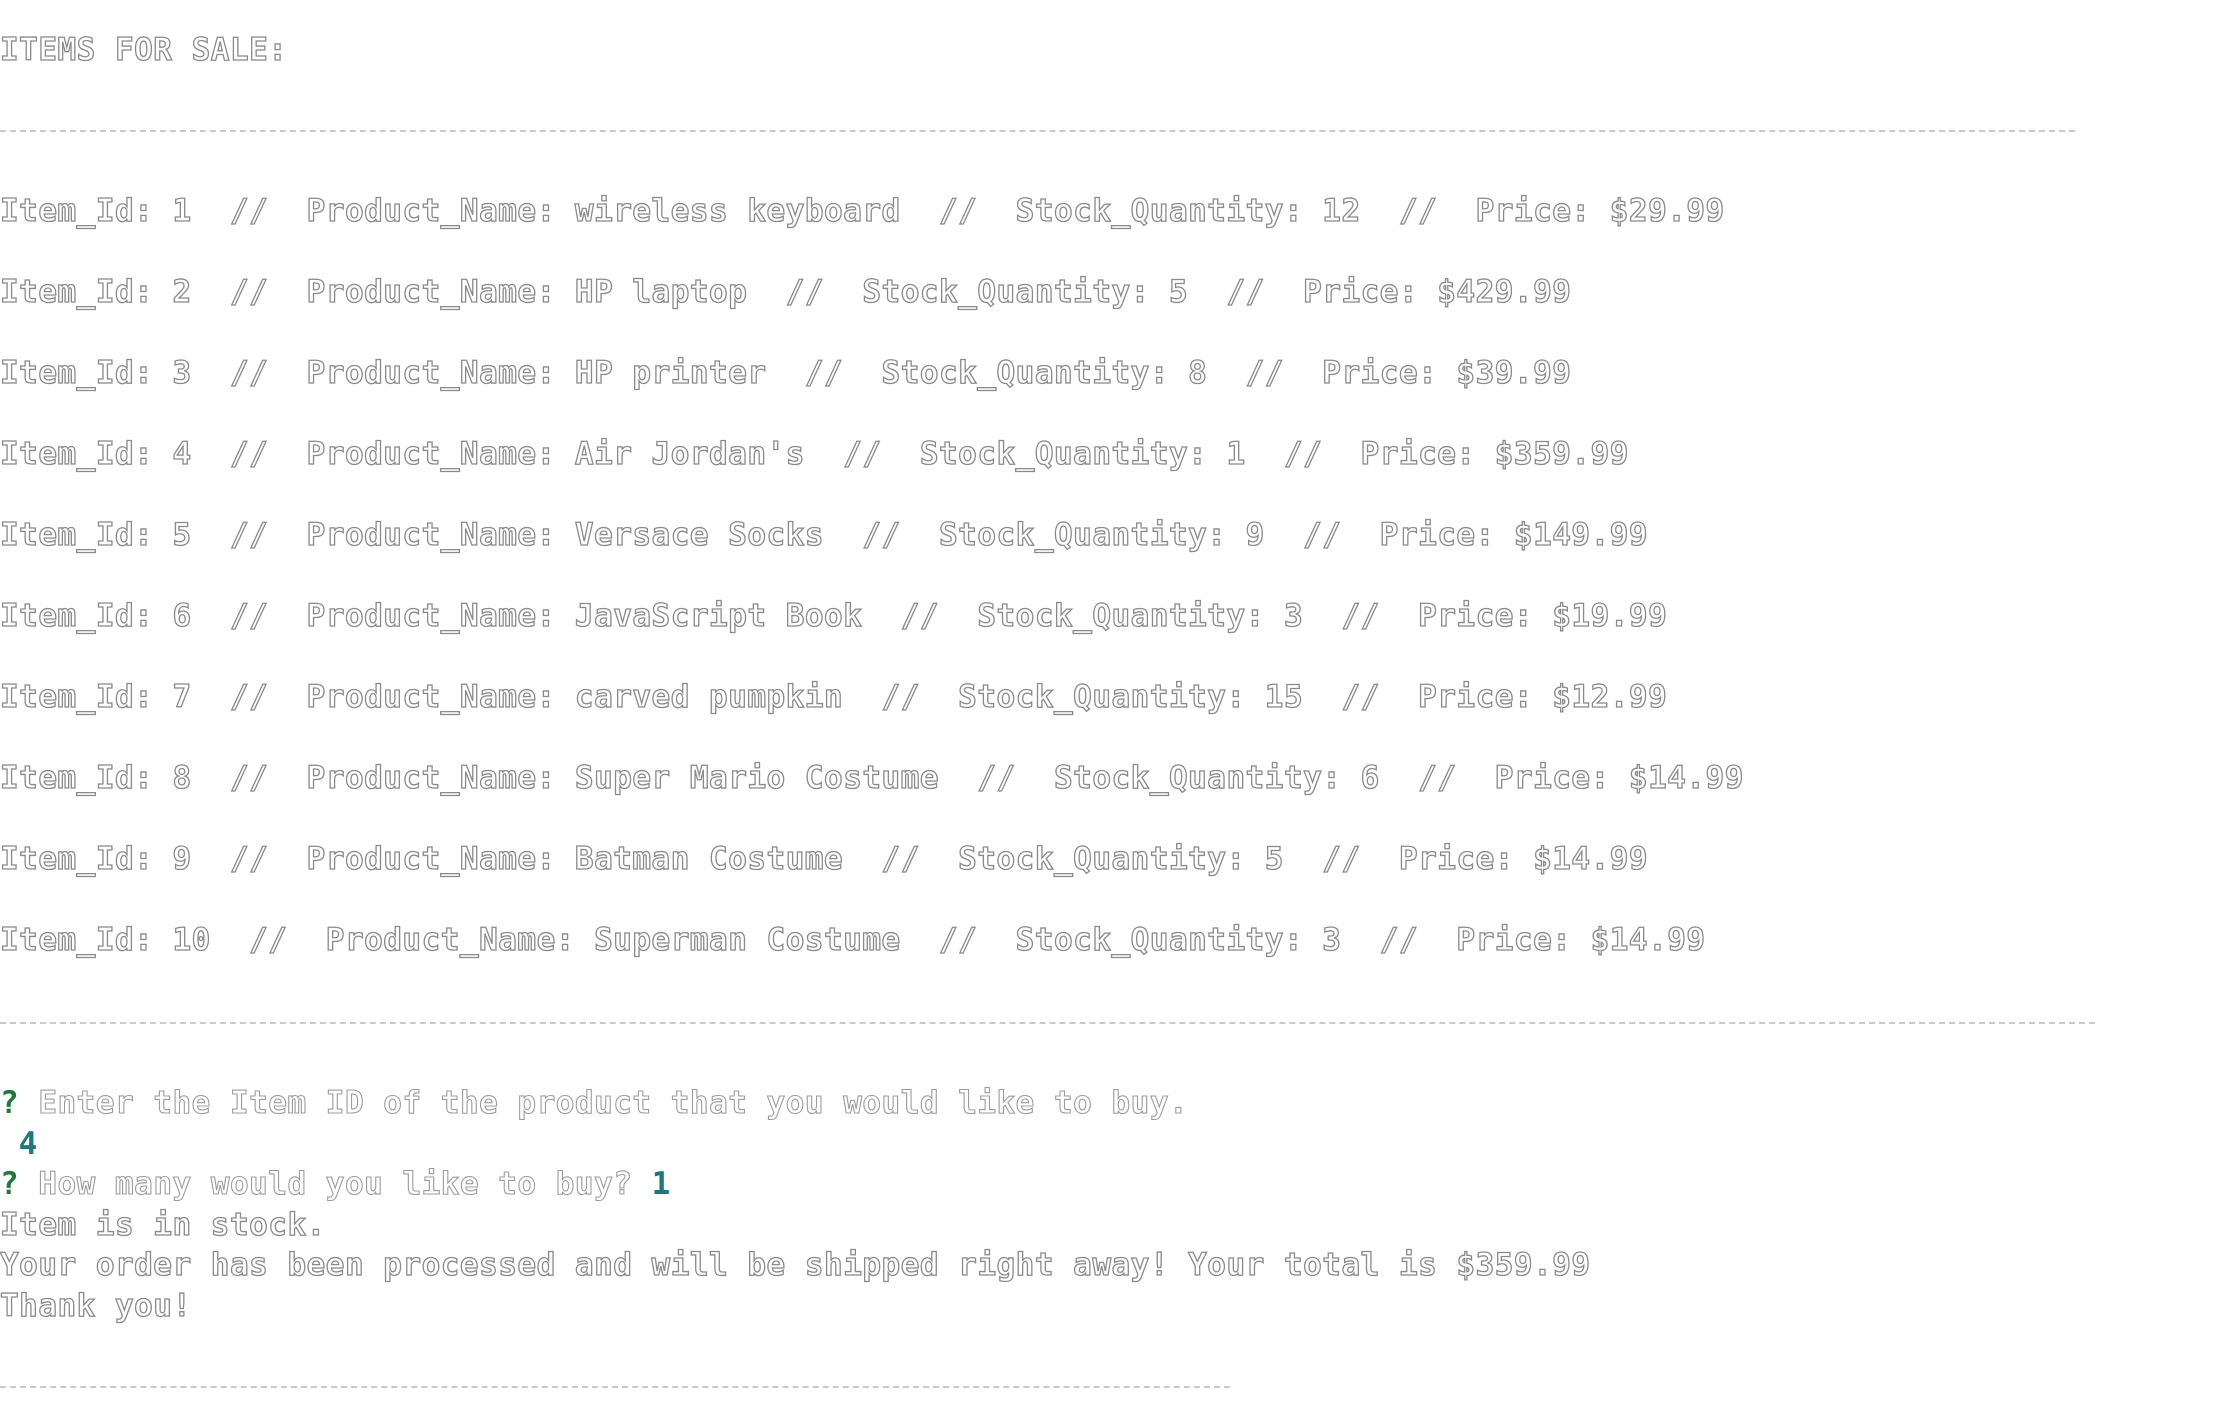 This screenshot has width=2239, height=1416. I want to click on quantity-prompt: ? How many would you like to buy? 1, so click(335, 1184).